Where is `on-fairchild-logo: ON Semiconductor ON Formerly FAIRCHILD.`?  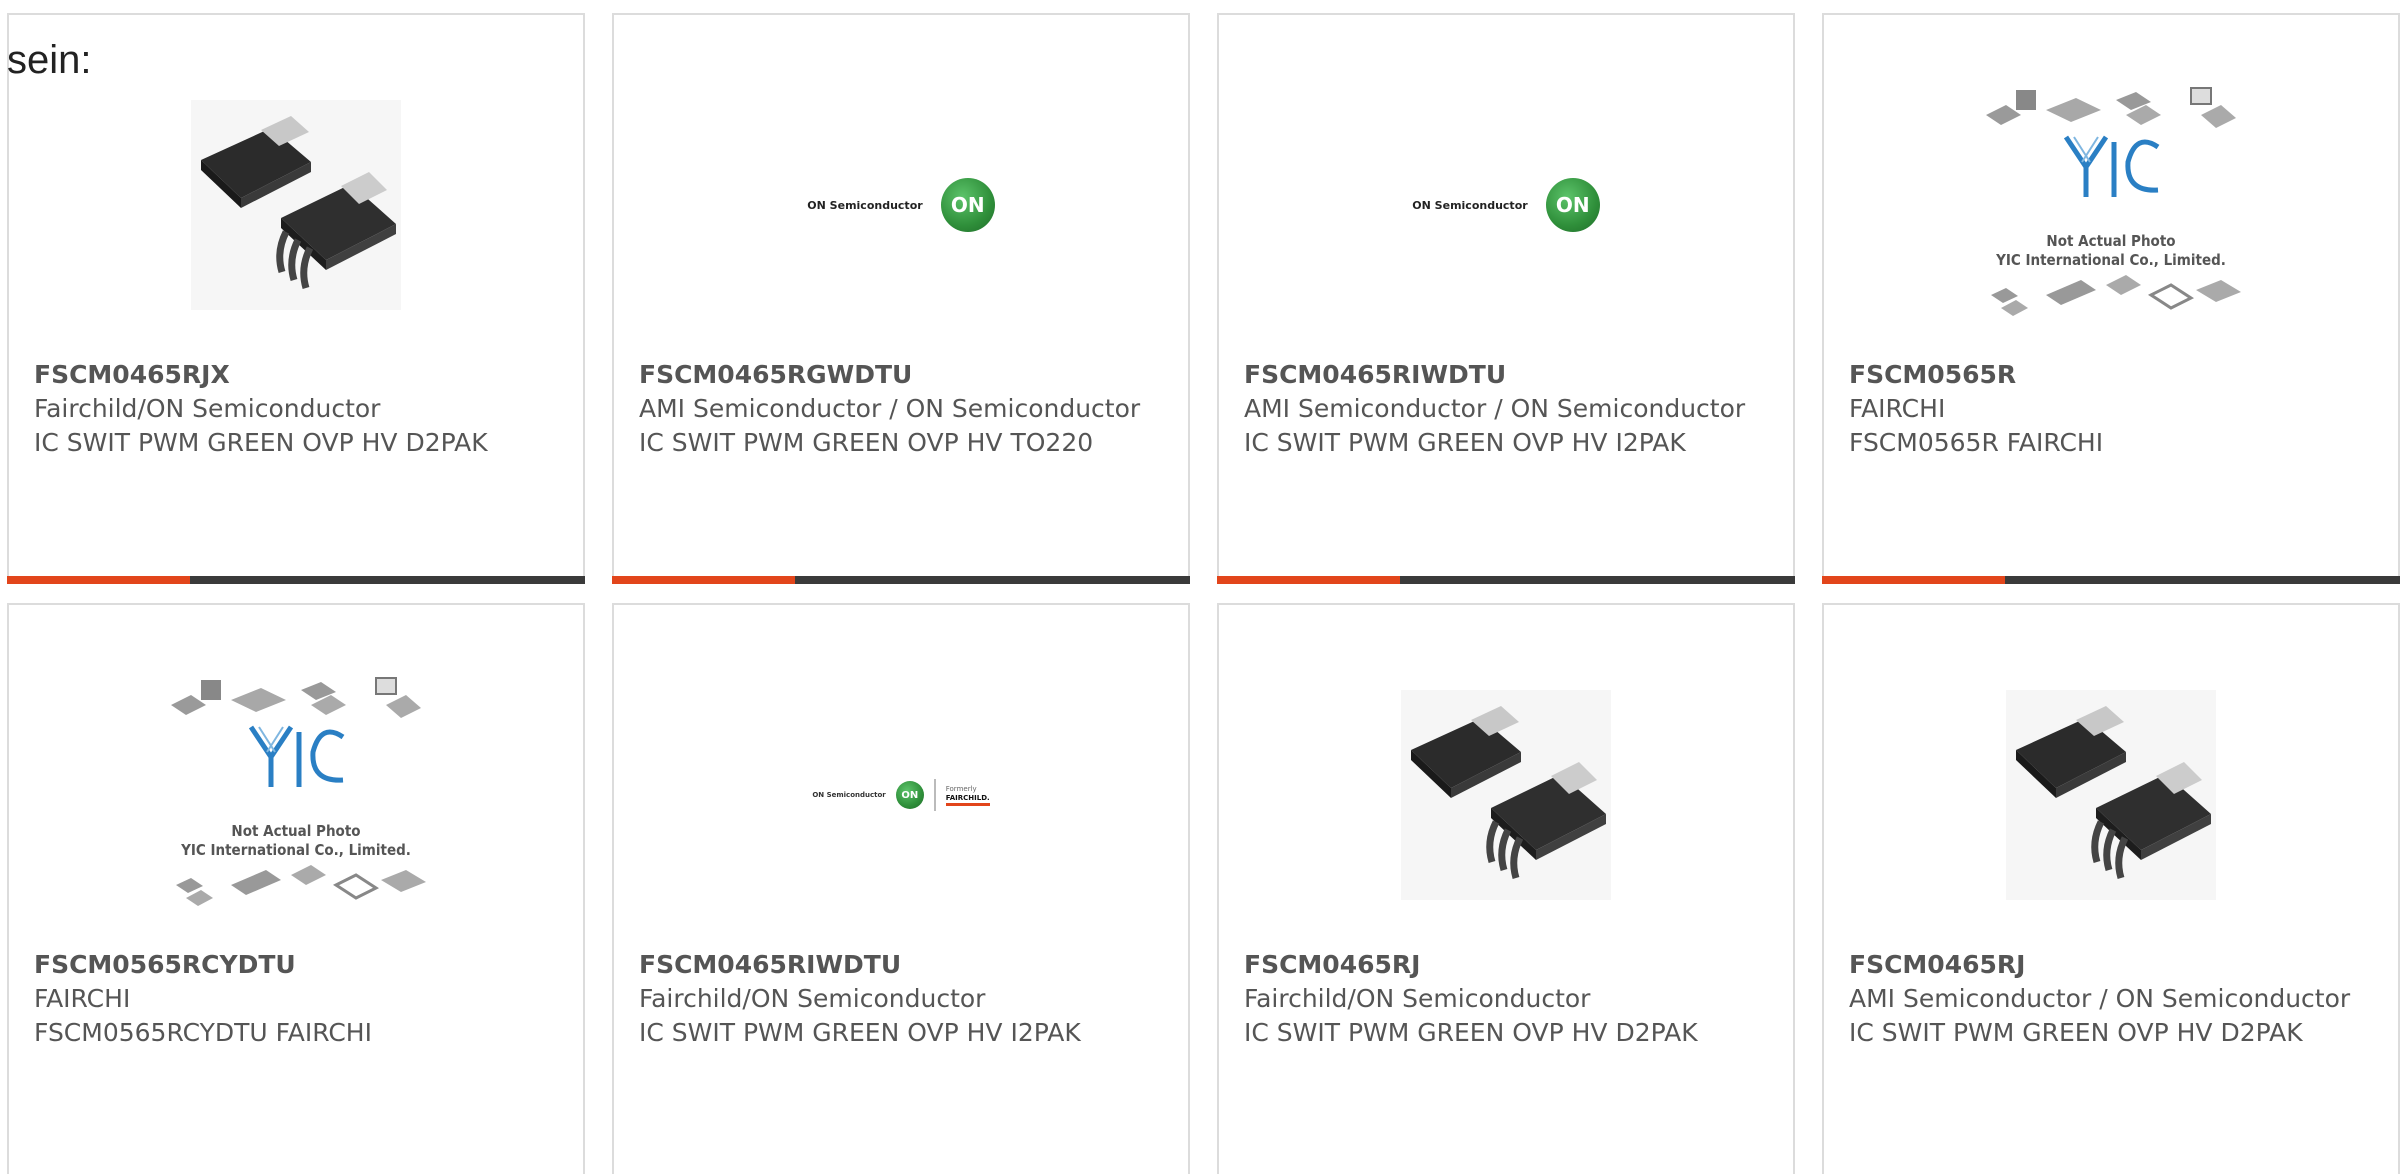
on-fairchild-logo: ON Semiconductor ON Formerly FAIRCHILD. is located at coordinates (901, 795).